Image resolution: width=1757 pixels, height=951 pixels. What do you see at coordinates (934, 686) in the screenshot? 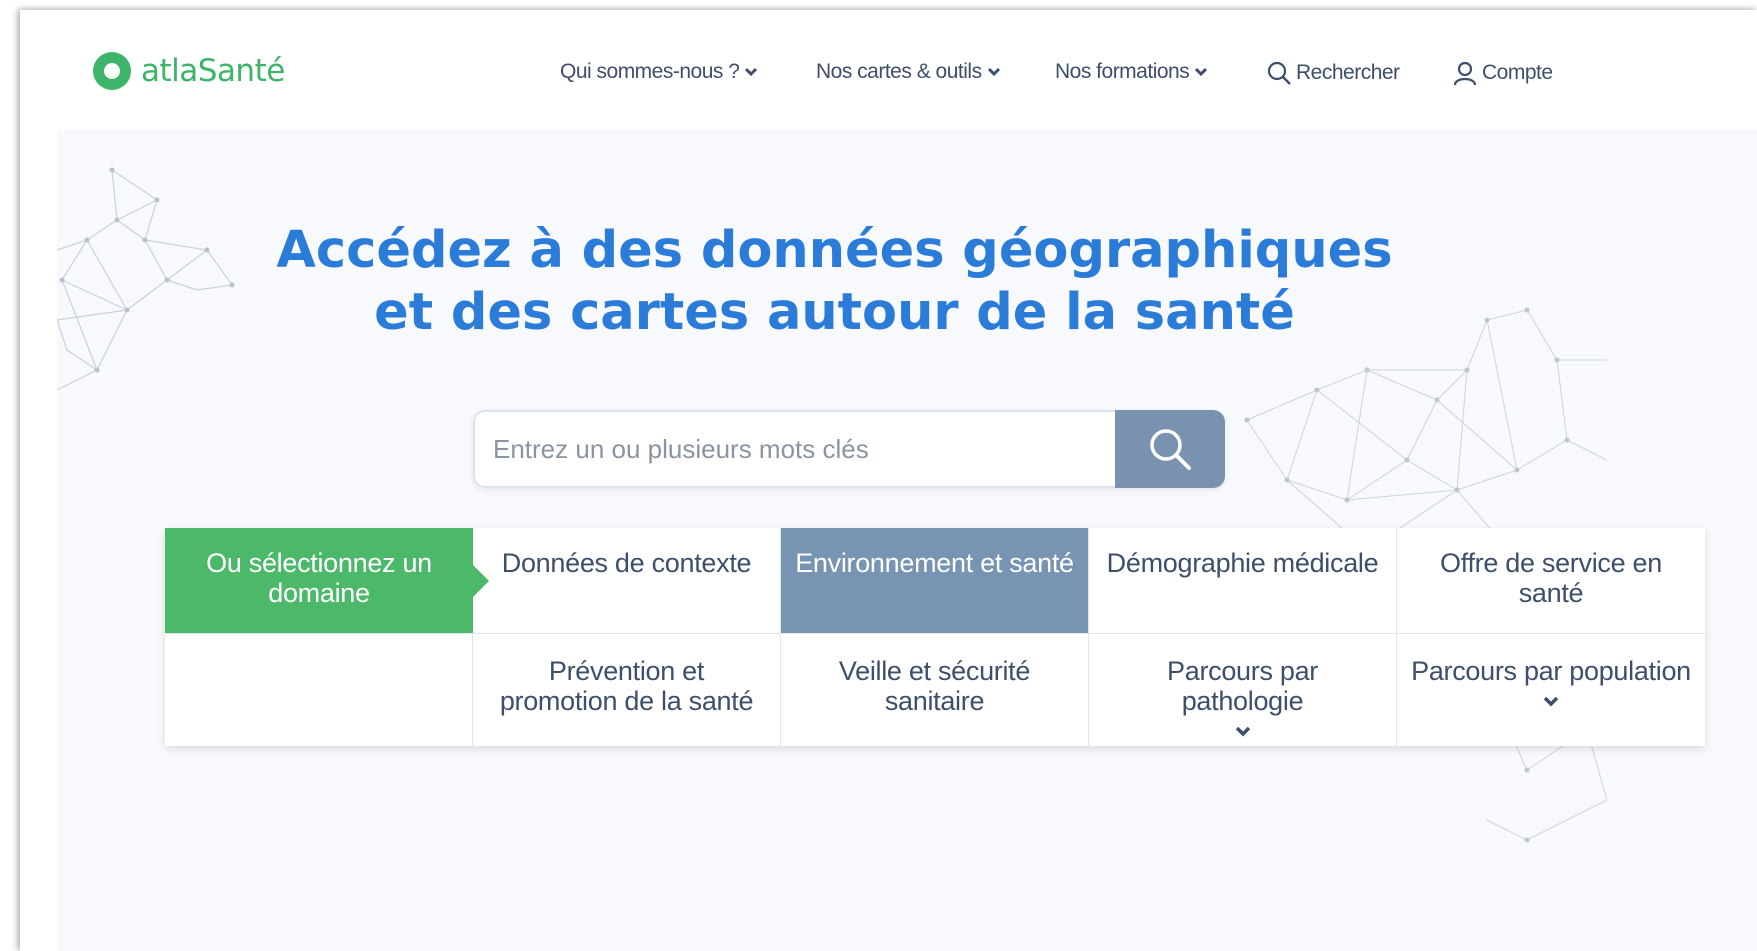
I see `domain-label: Veille et sécurité sanitaire` at bounding box center [934, 686].